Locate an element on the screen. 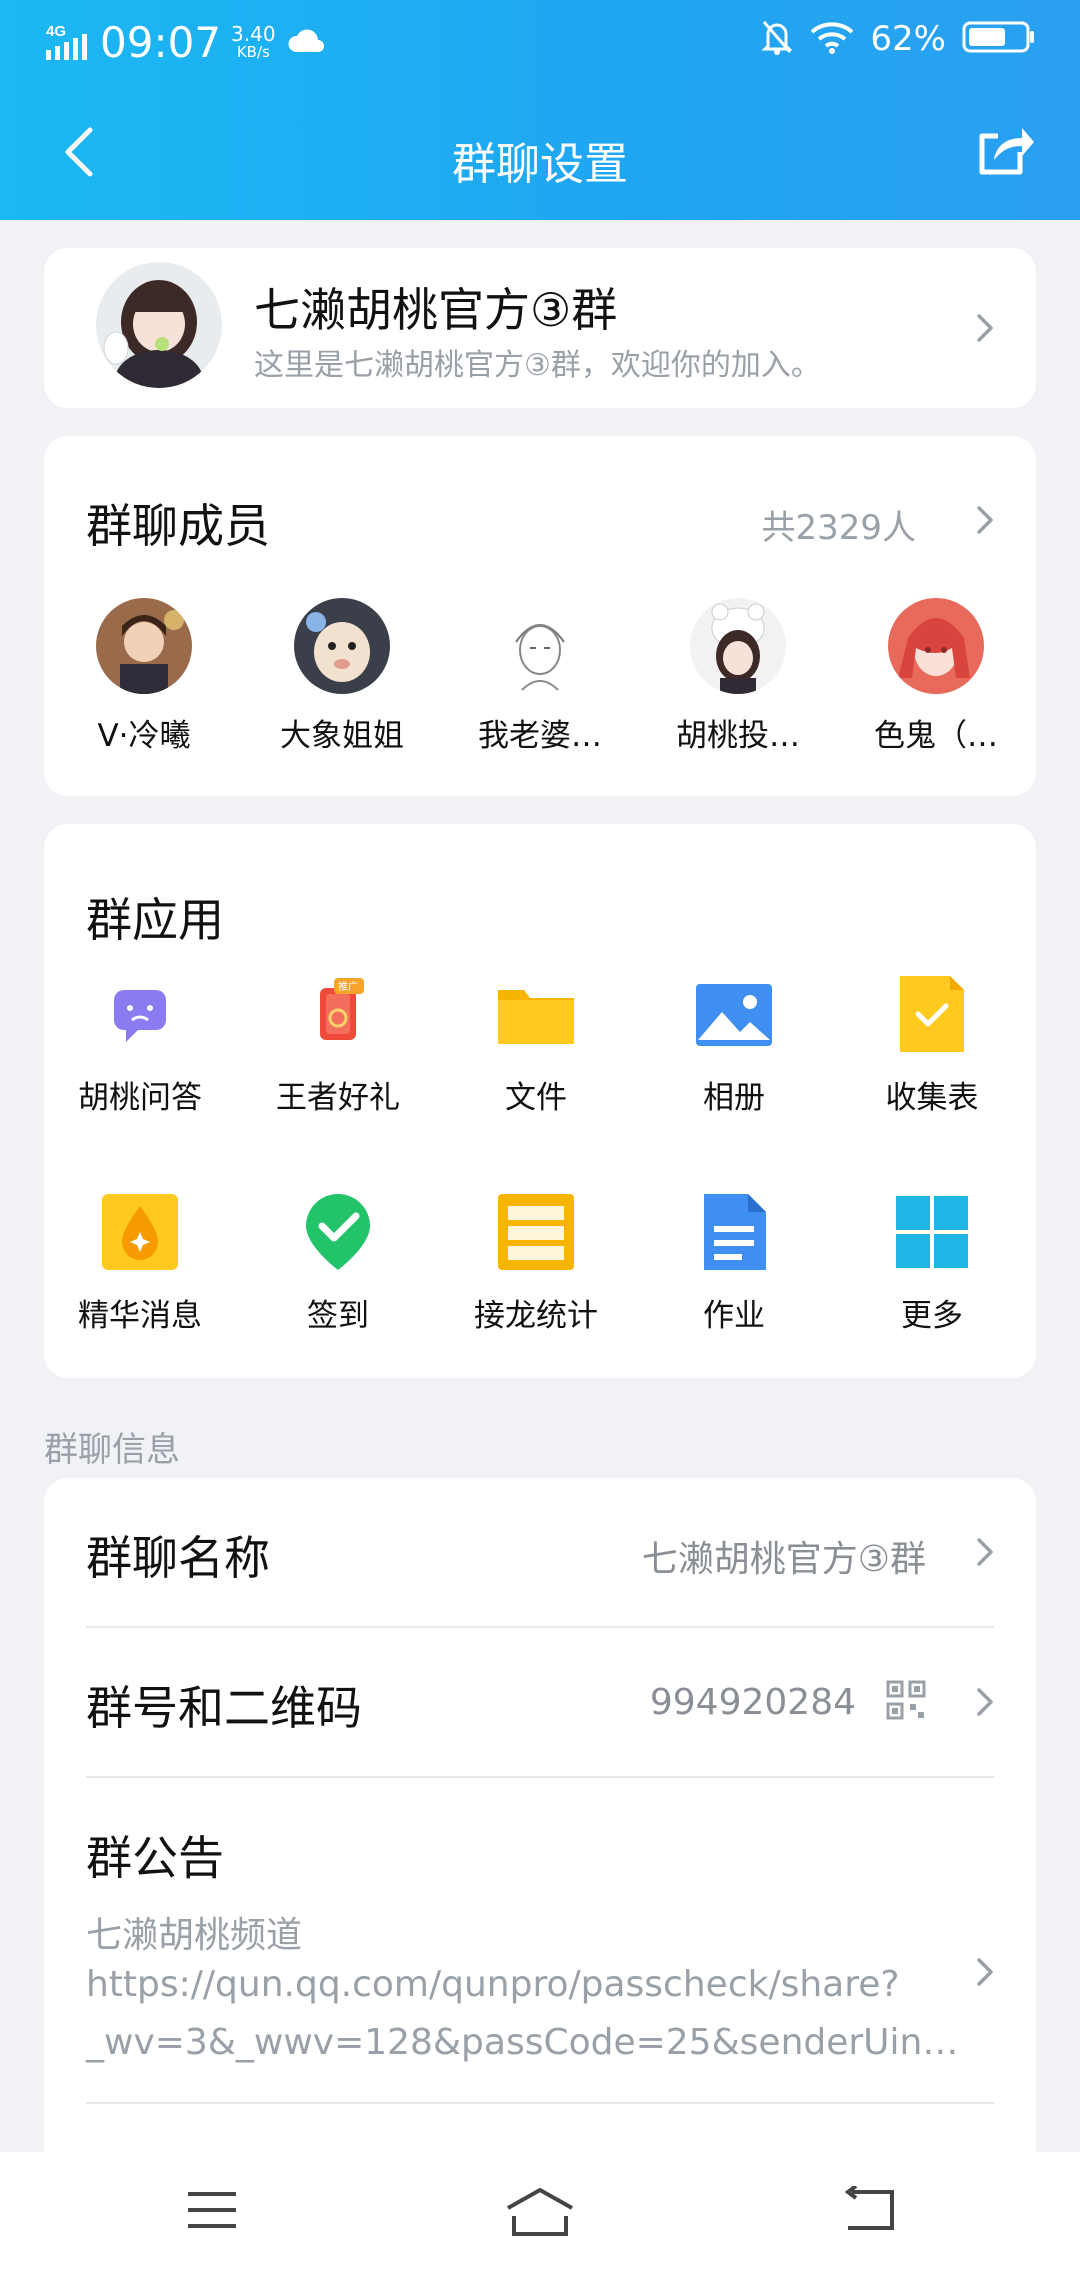  group-description: 这里是七濑胡桃官方③群，欢迎你的加入。 is located at coordinates (537, 365).